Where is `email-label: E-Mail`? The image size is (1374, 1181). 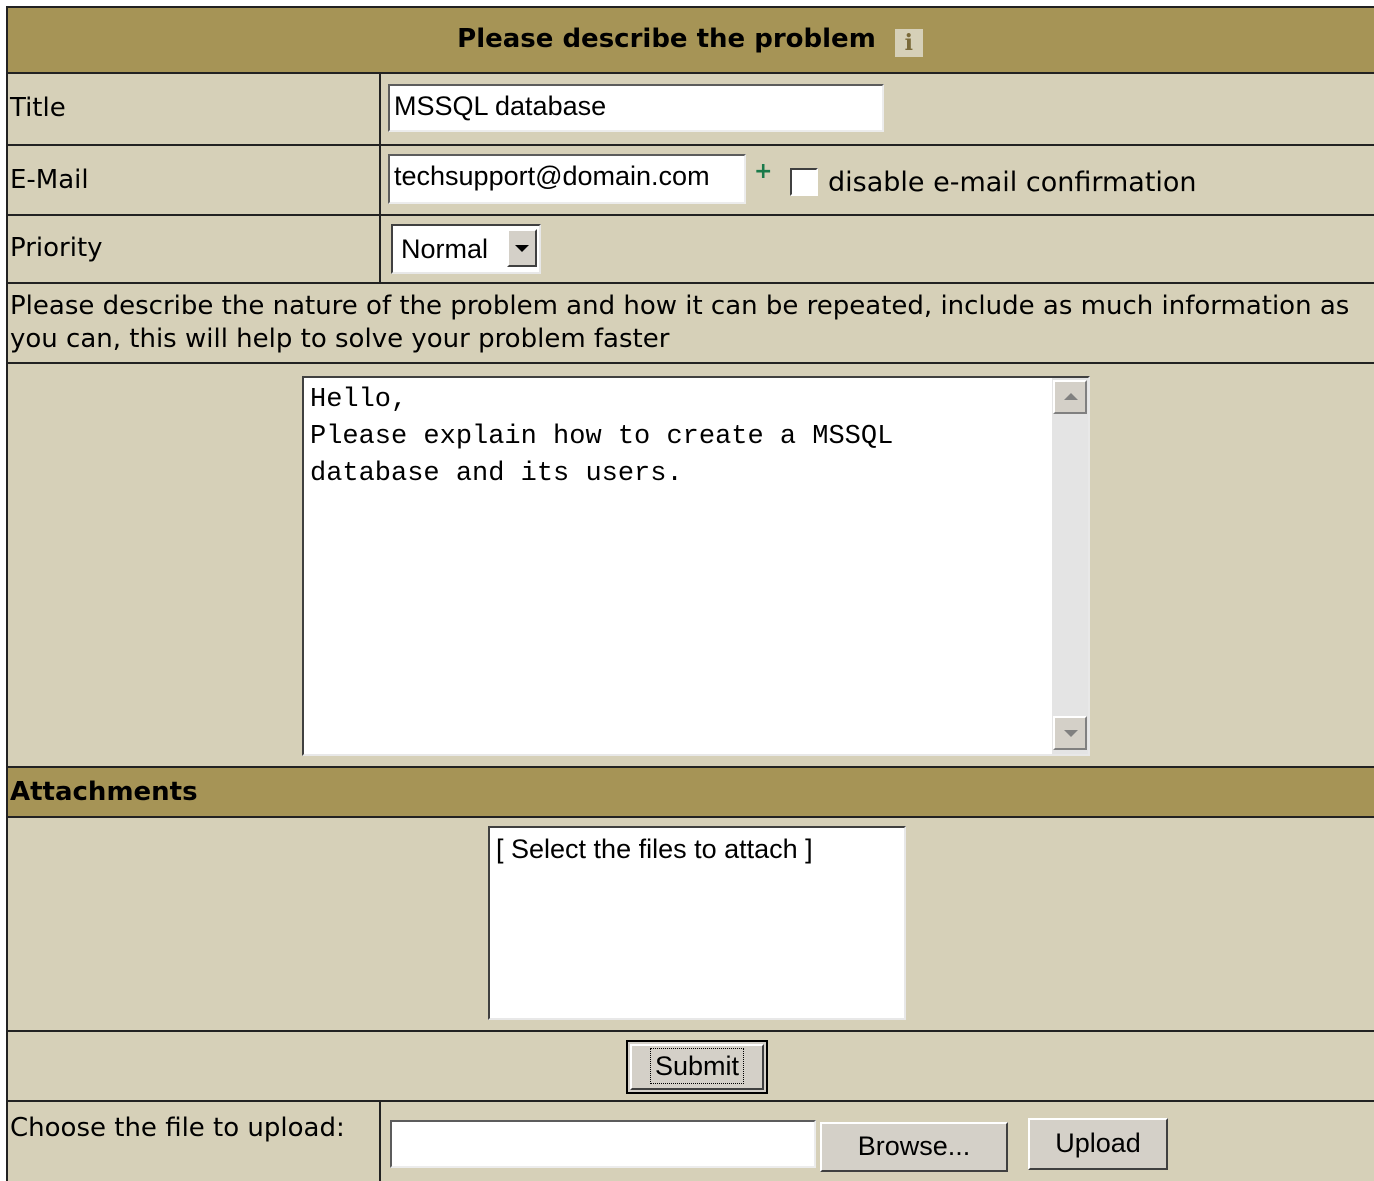 email-label: E-Mail is located at coordinates (49, 180).